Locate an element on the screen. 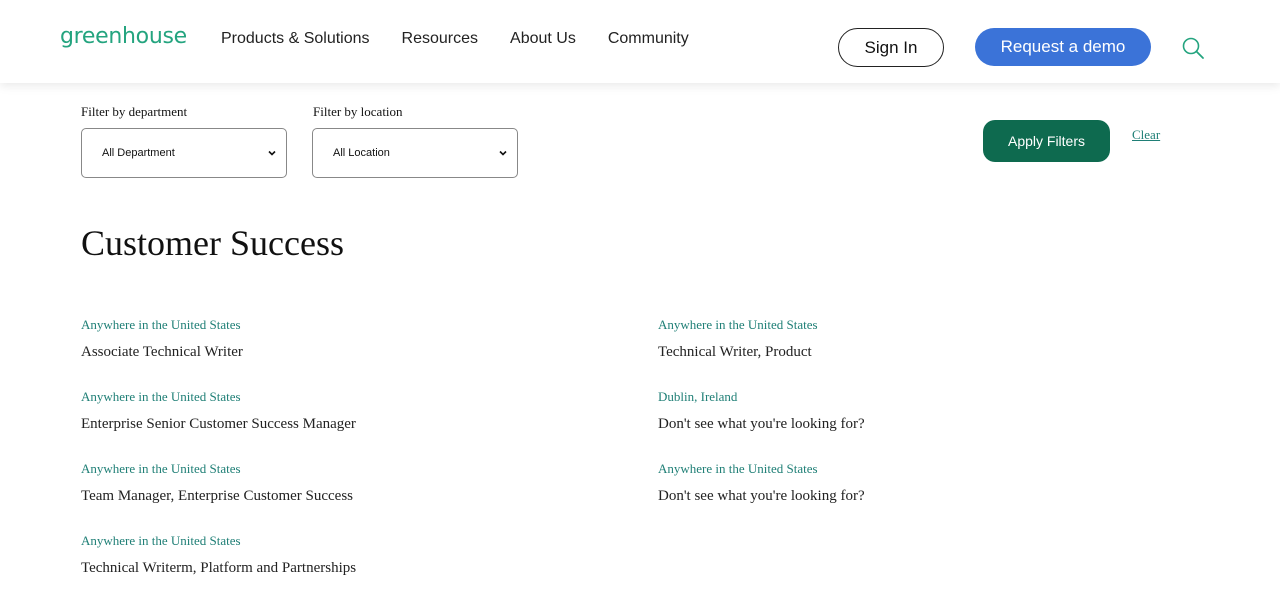  nav-resources: Resources is located at coordinates (440, 39).